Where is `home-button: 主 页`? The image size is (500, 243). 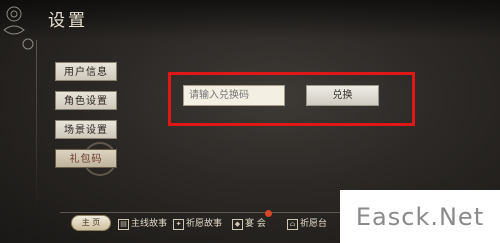
home-button: 主 页 is located at coordinates (91, 223).